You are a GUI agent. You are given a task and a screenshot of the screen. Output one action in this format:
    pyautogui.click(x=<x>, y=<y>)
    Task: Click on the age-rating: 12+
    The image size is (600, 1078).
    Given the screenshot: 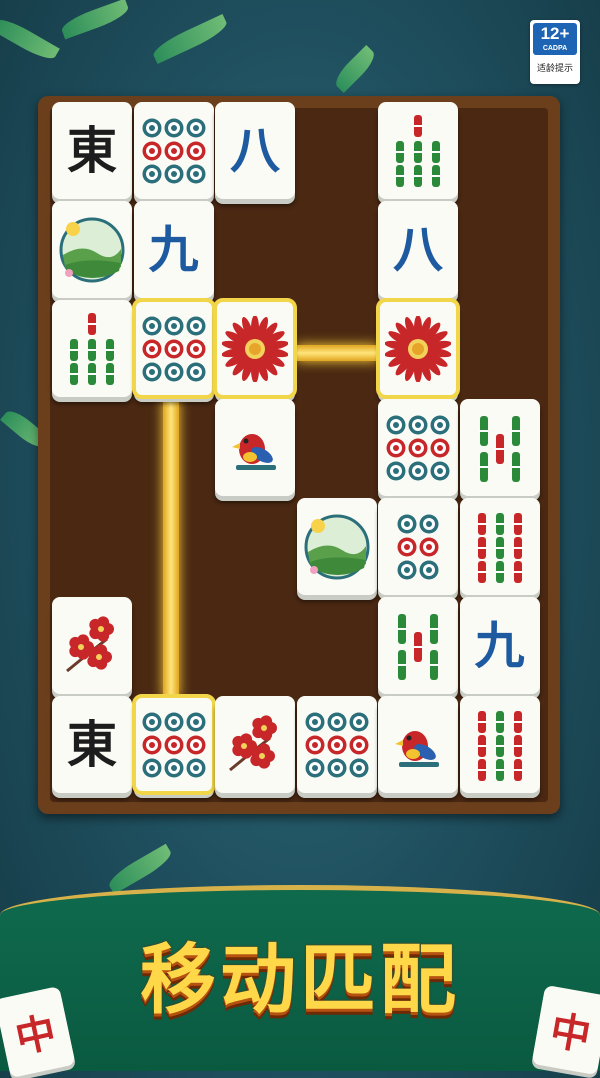 What is the action you would take?
    pyautogui.click(x=555, y=33)
    